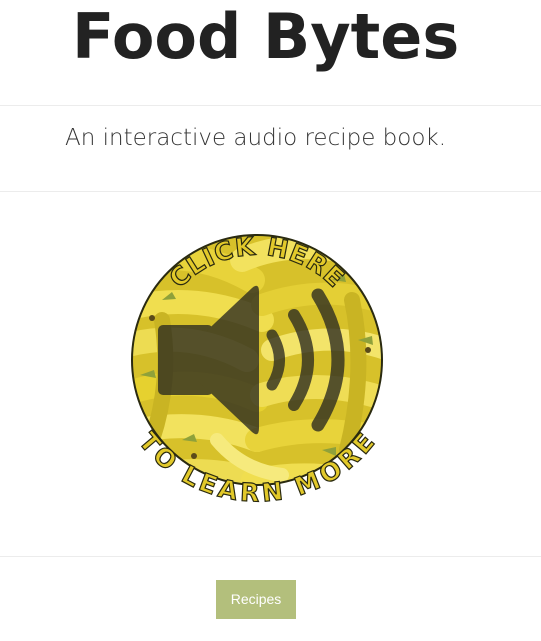 This screenshot has height=641, width=541. What do you see at coordinates (256, 599) in the screenshot?
I see `recipes-button: Recipes` at bounding box center [256, 599].